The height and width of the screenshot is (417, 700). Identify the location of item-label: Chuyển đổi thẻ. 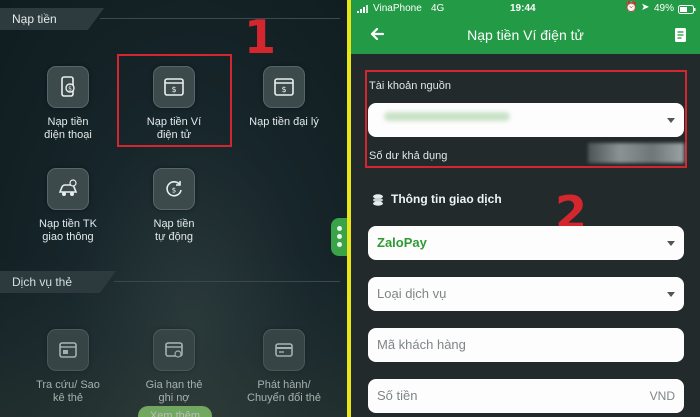
(284, 398).